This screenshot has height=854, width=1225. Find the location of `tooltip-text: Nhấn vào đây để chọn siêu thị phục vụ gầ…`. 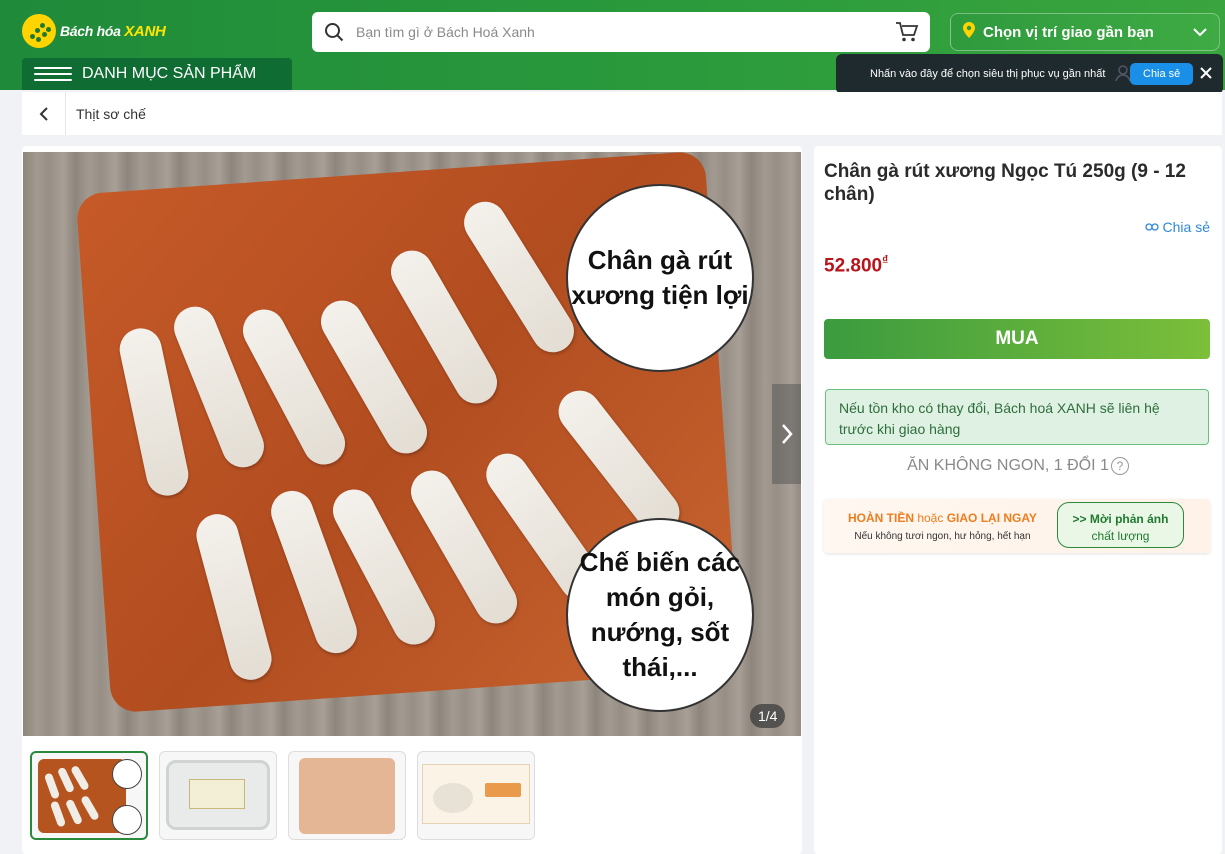

tooltip-text: Nhấn vào đây để chọn siêu thị phục vụ gầ… is located at coordinates (988, 74).